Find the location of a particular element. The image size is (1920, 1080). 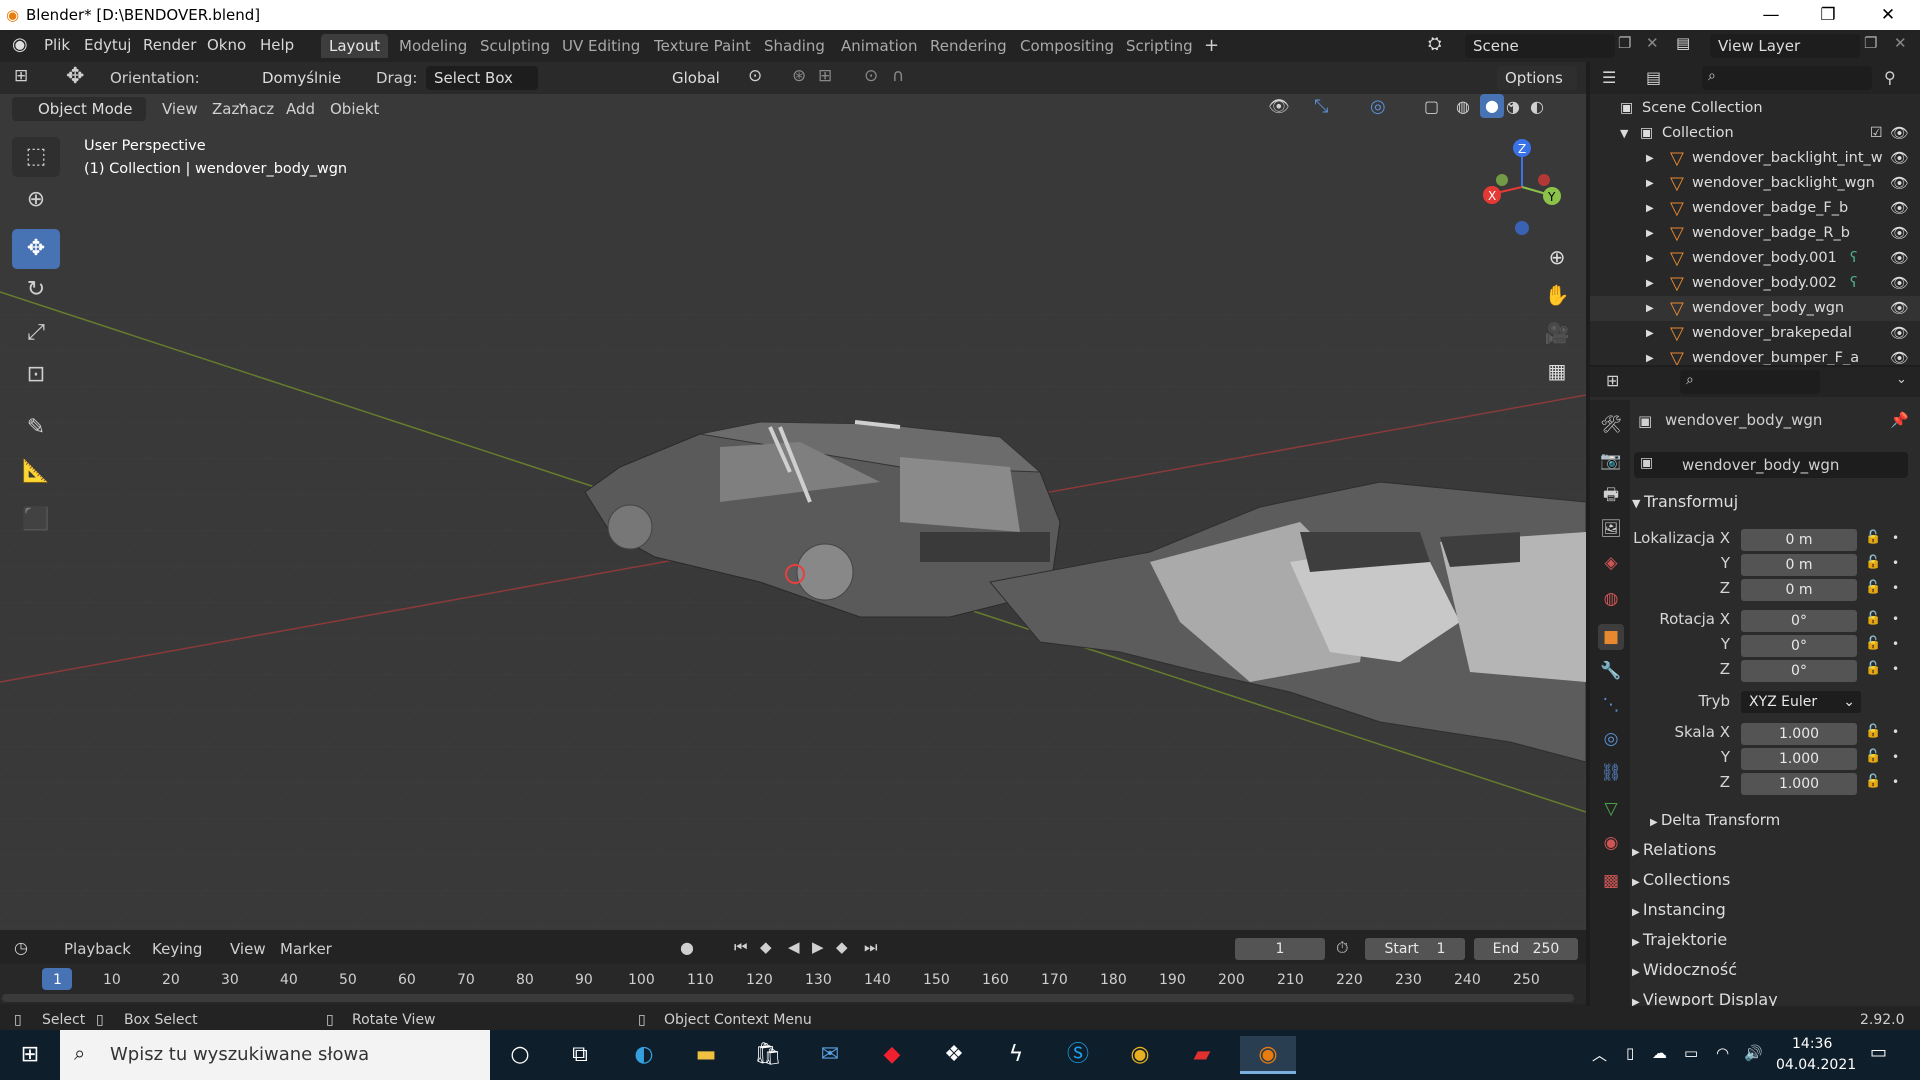

battery-icon: ▭ is located at coordinates (1691, 1053).